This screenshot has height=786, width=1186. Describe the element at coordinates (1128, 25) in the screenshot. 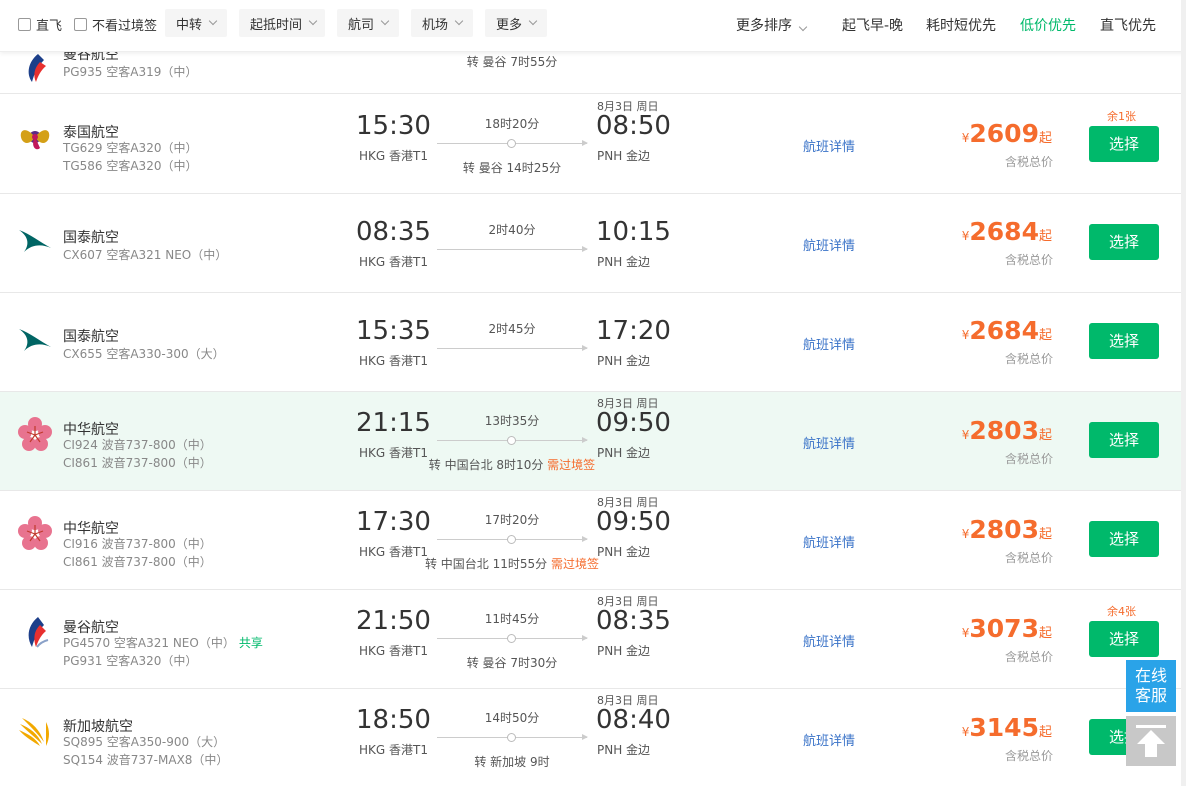

I see `sort-nonstop-first: 直飞优先` at that location.